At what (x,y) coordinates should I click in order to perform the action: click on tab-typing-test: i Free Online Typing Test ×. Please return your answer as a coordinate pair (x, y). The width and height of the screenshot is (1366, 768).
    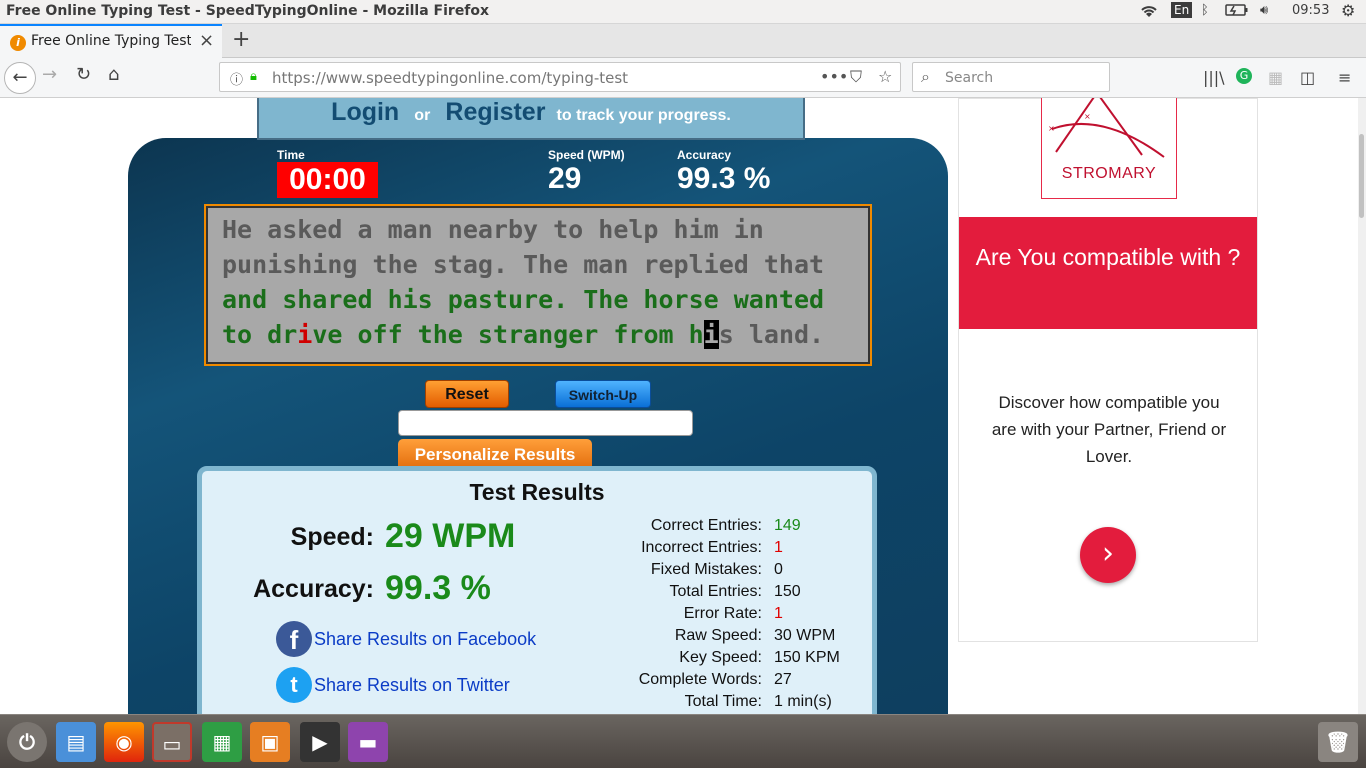
    Looking at the image, I should click on (111, 41).